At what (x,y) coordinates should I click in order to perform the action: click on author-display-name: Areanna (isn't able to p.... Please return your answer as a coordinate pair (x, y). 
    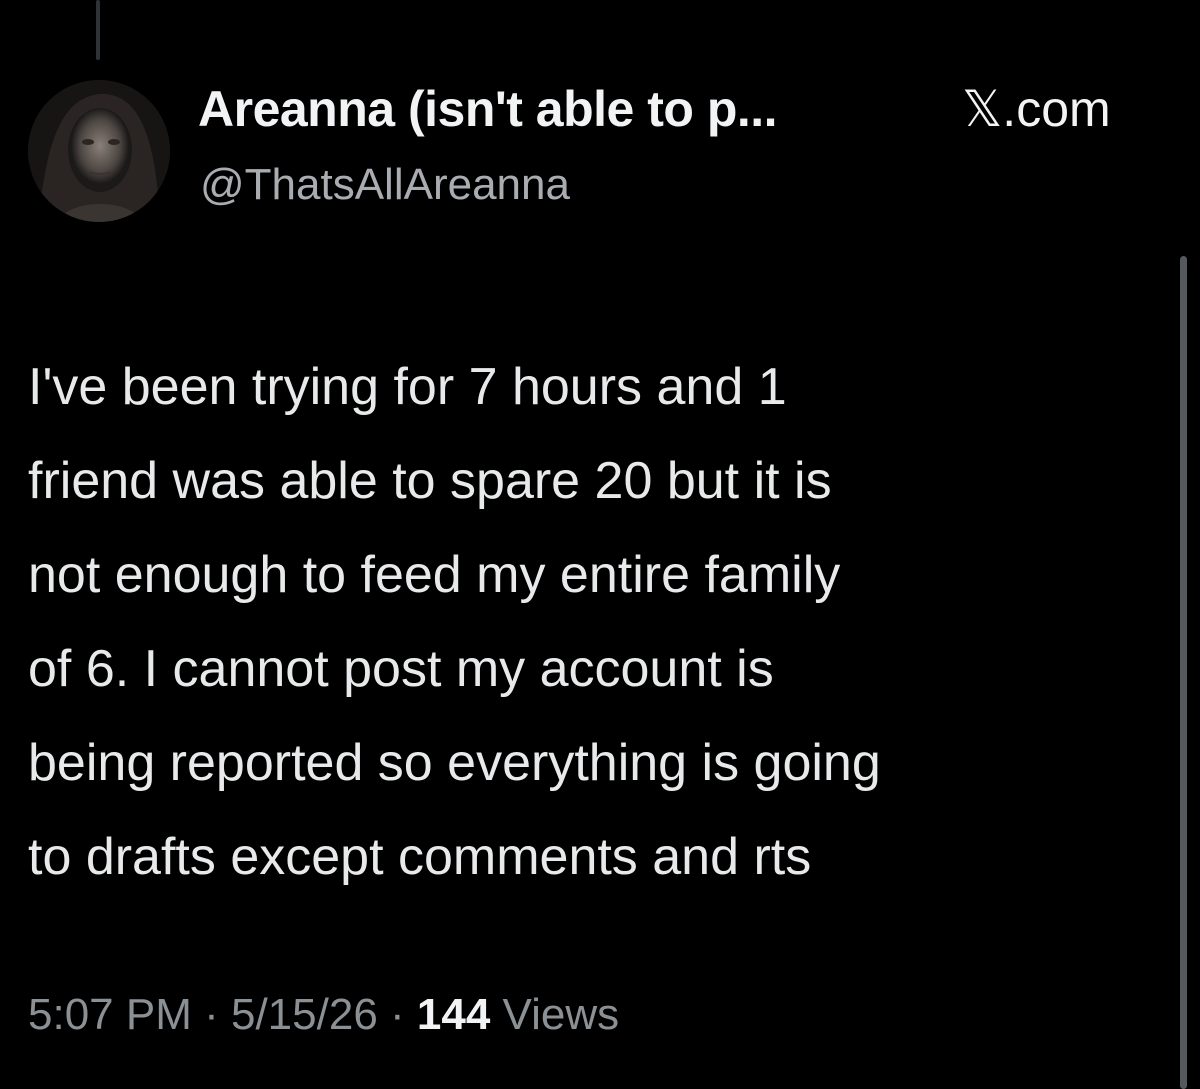
    Looking at the image, I should click on (488, 109).